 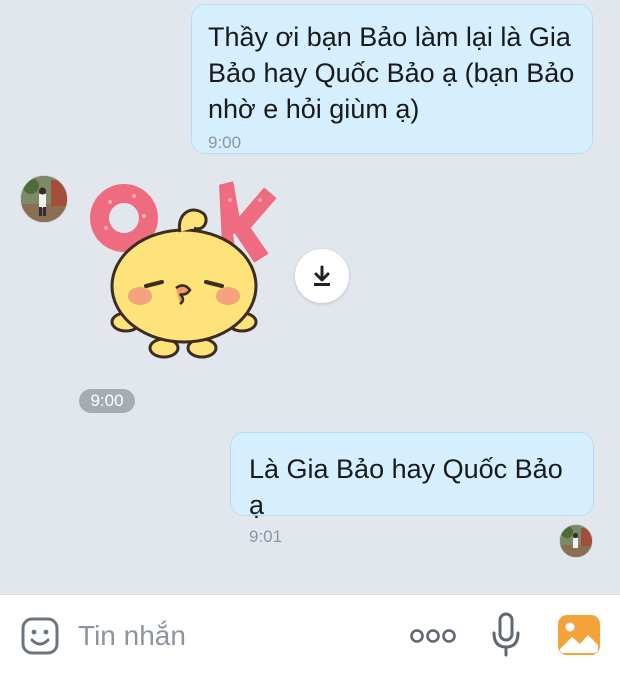 I want to click on message-input, so click(x=228, y=636).